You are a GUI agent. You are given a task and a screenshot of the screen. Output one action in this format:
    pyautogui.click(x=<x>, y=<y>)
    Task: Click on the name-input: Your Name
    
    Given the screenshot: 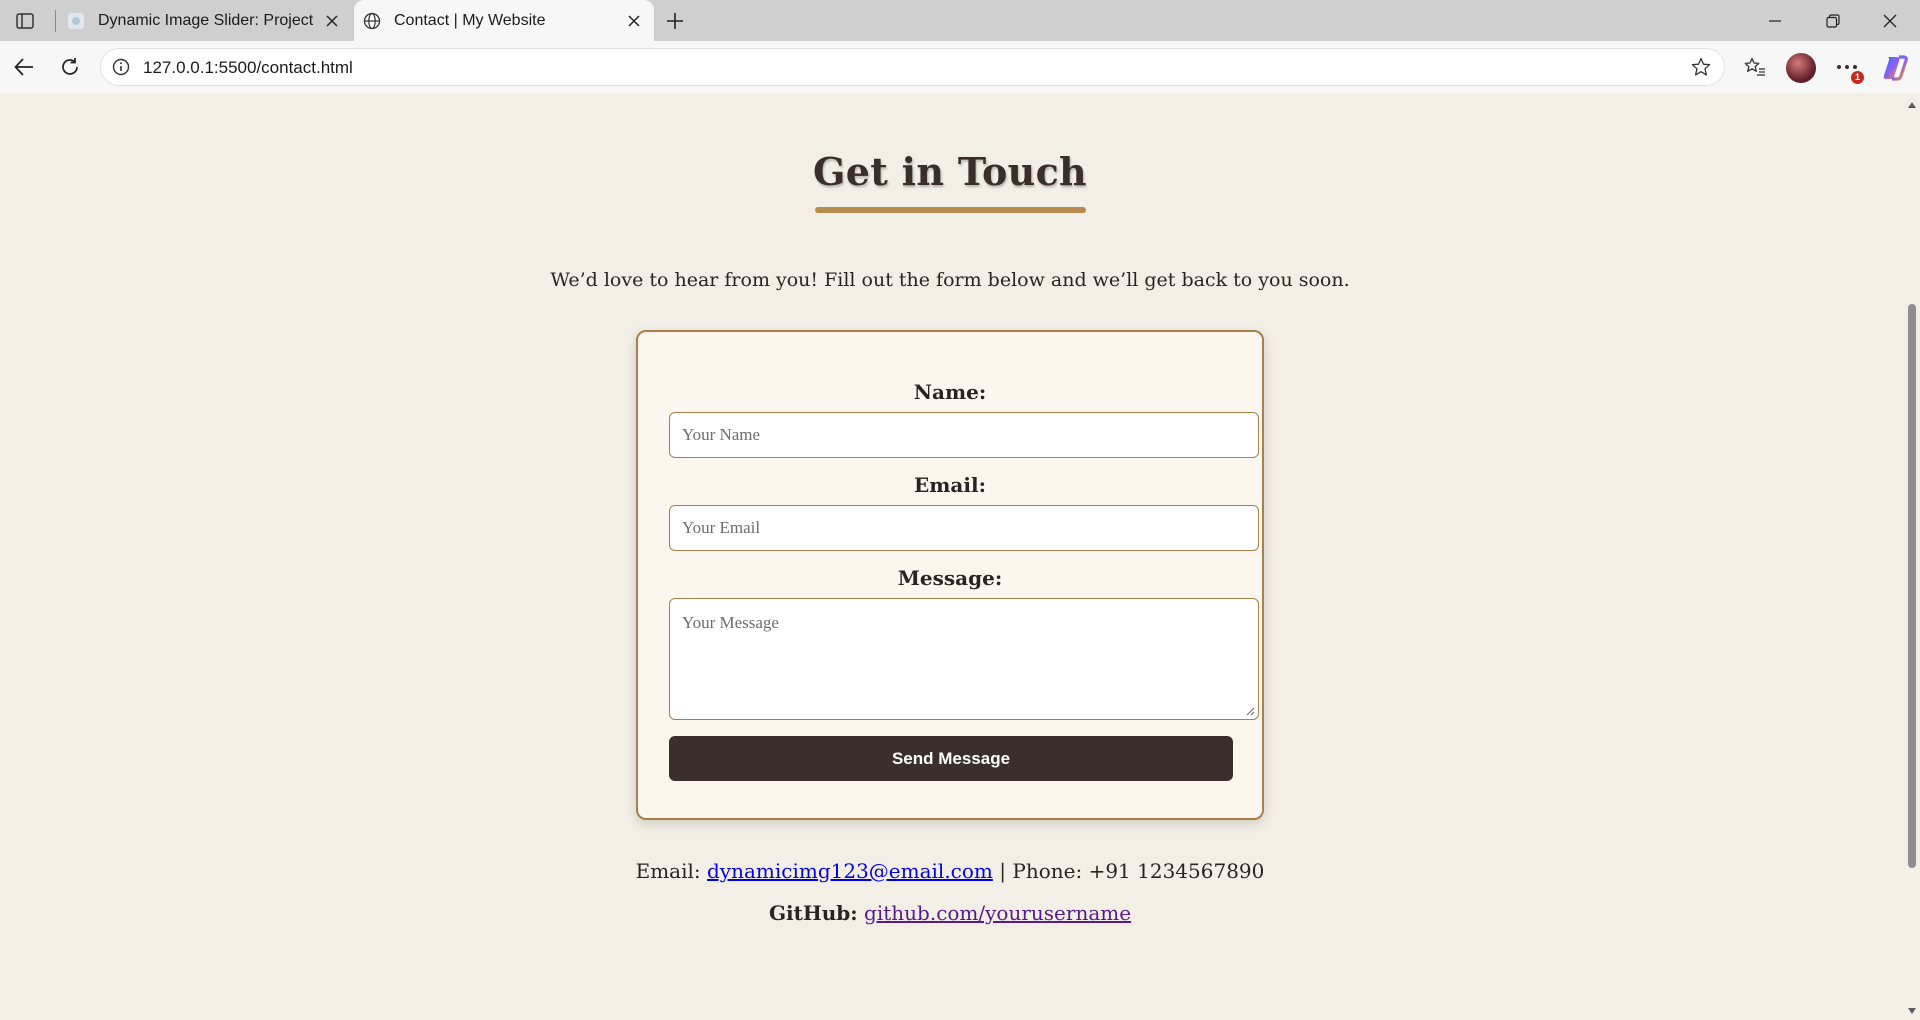 What is the action you would take?
    pyautogui.click(x=964, y=435)
    